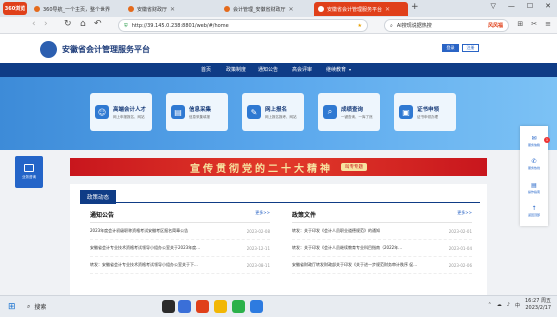 The height and width of the screenshot is (317, 557). Describe the element at coordinates (499, 305) in the screenshot. I see `network-icon: ☁` at that location.